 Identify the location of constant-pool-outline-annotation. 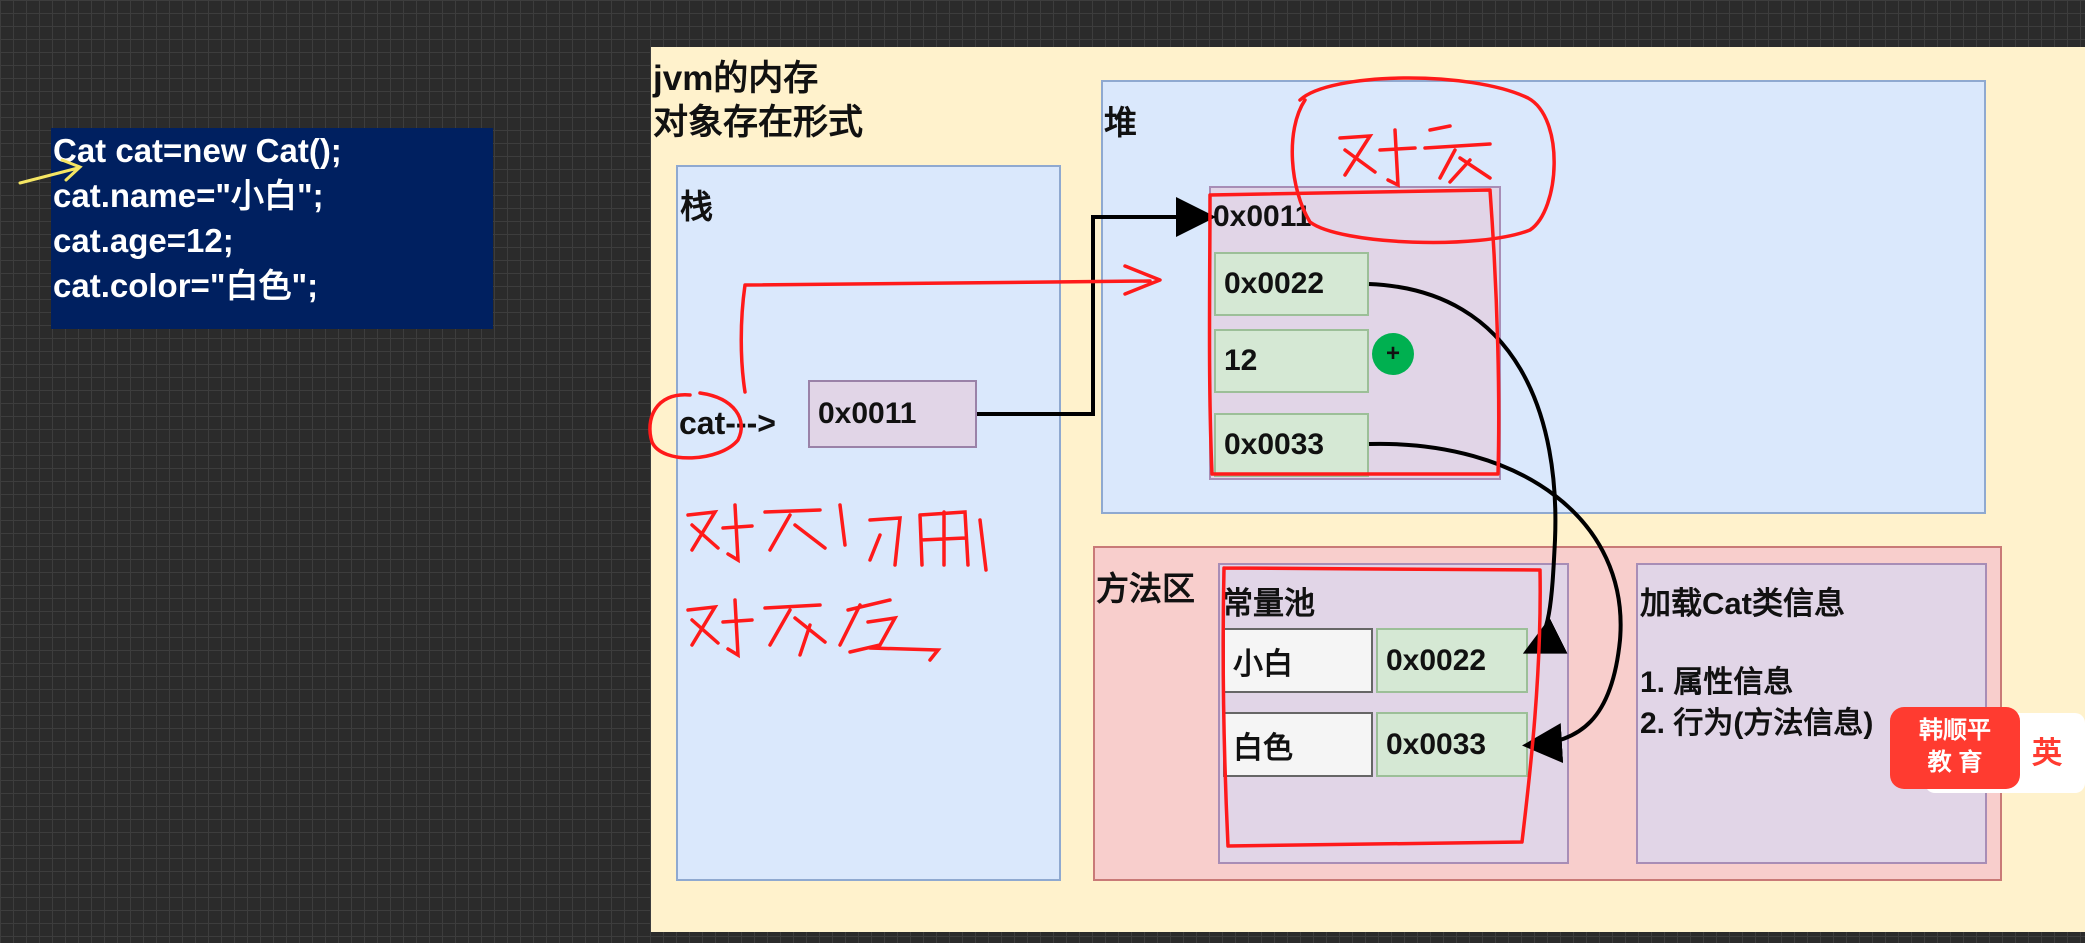
(1381, 707).